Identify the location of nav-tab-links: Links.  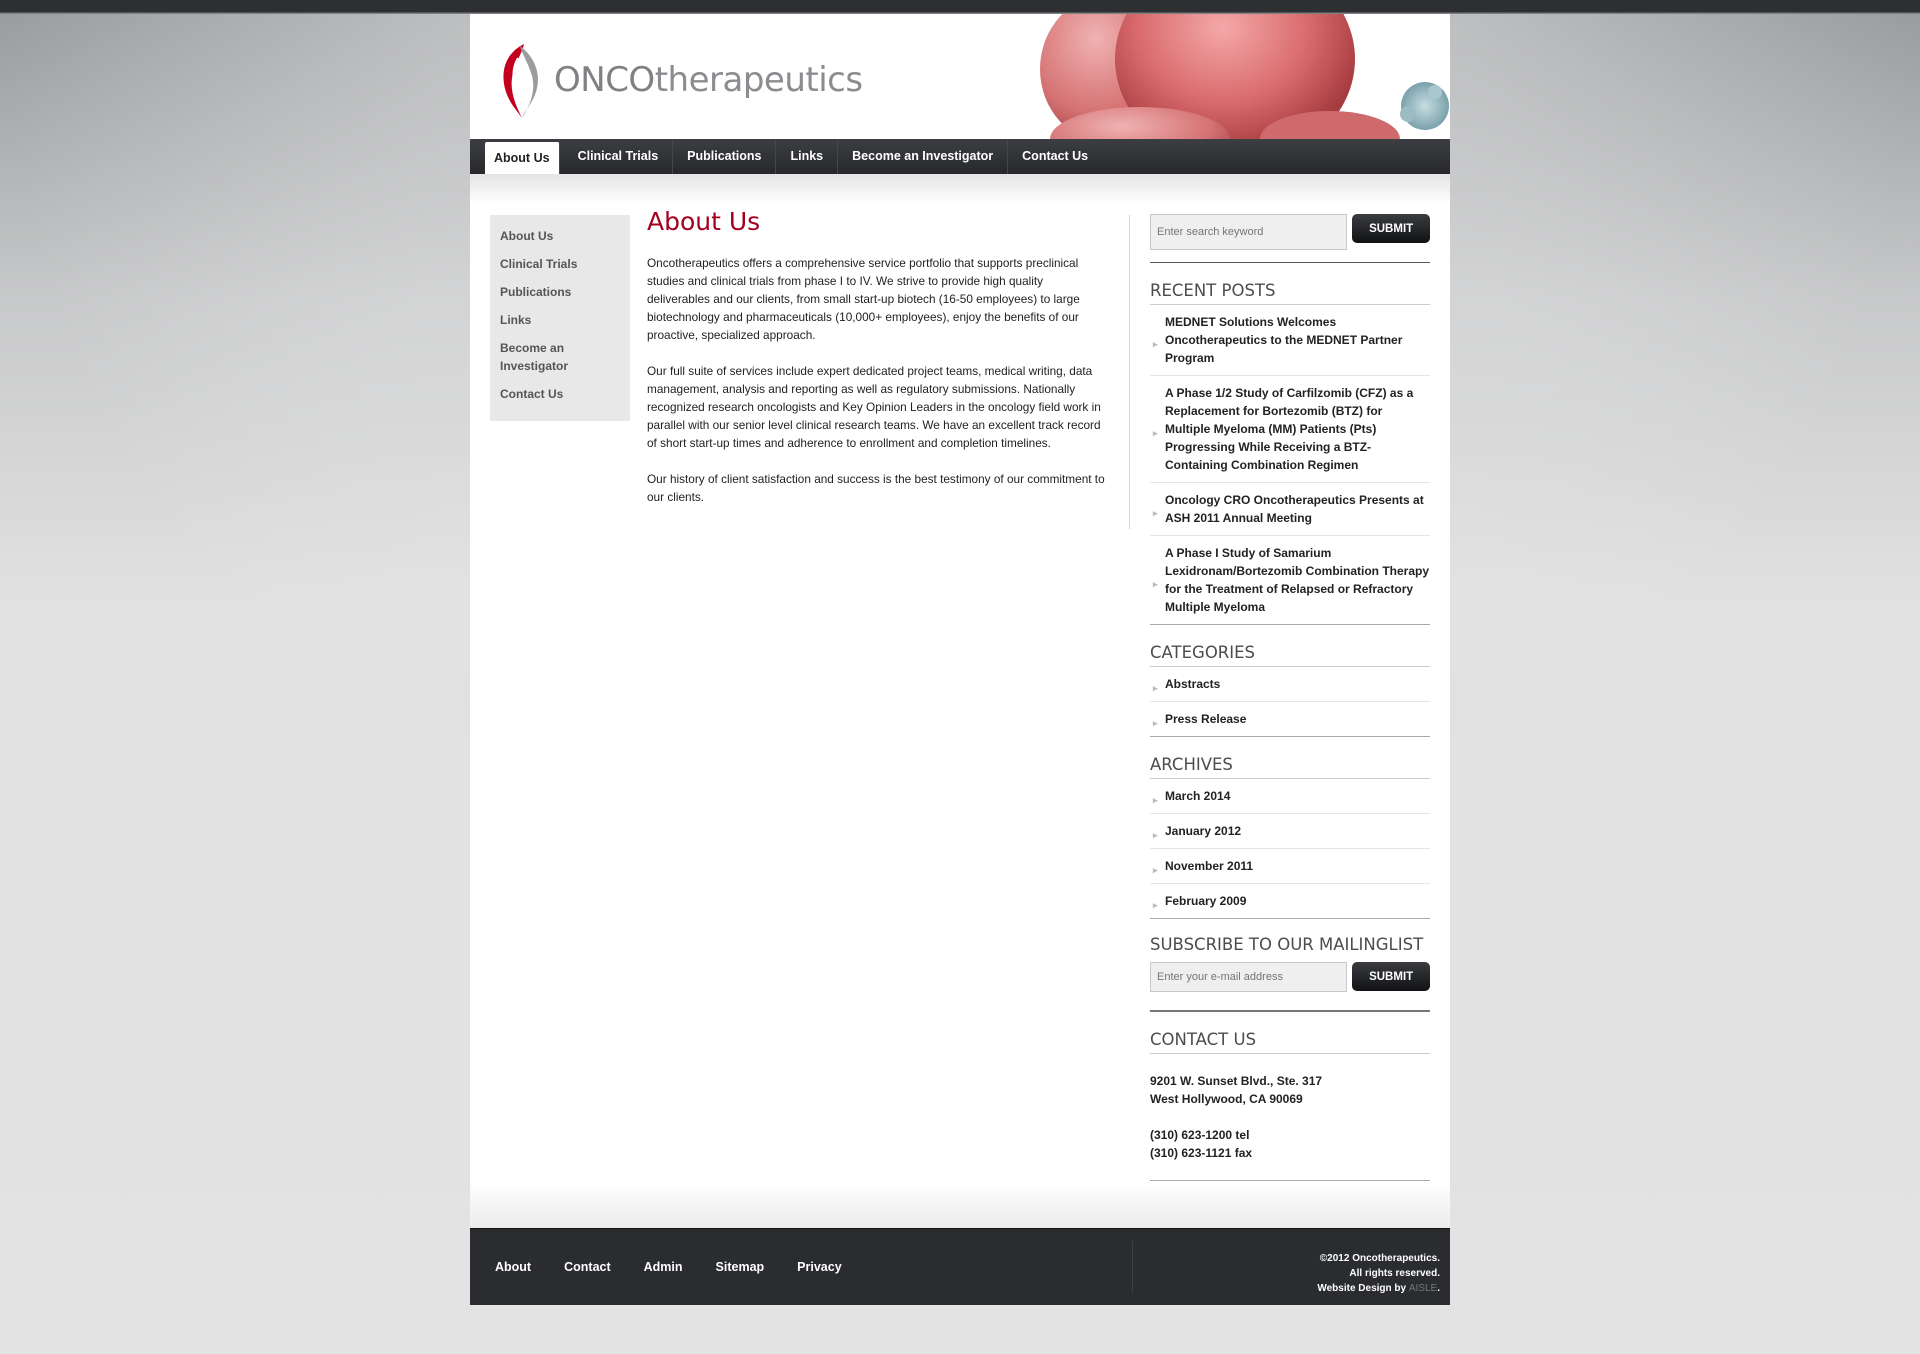
(807, 156).